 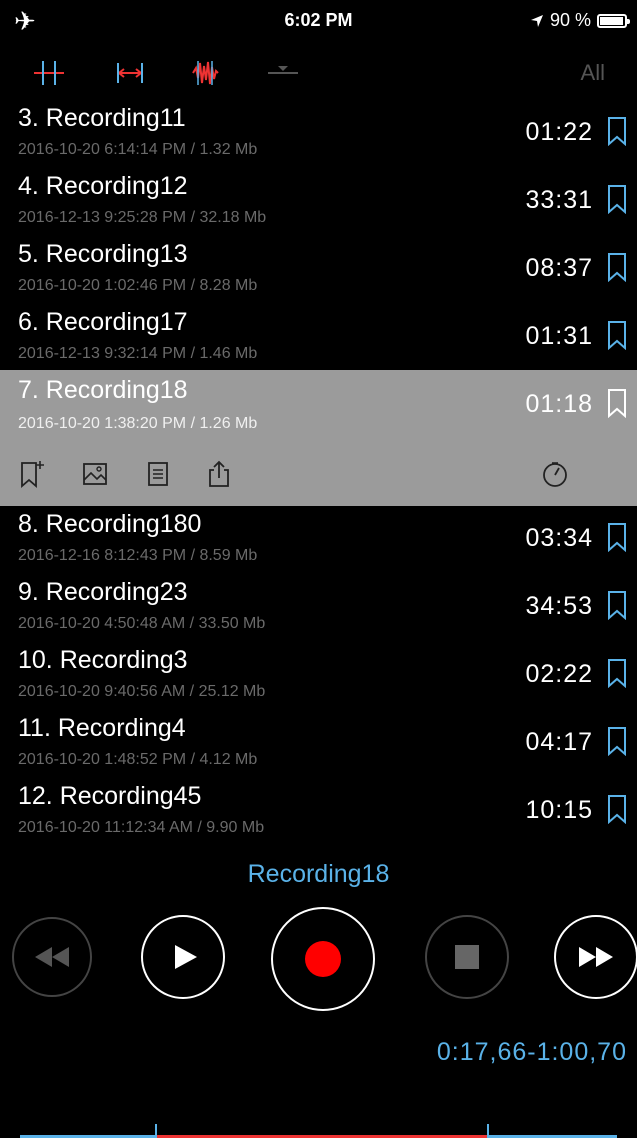 I want to click on recording-duration: 33:31, so click(x=559, y=200).